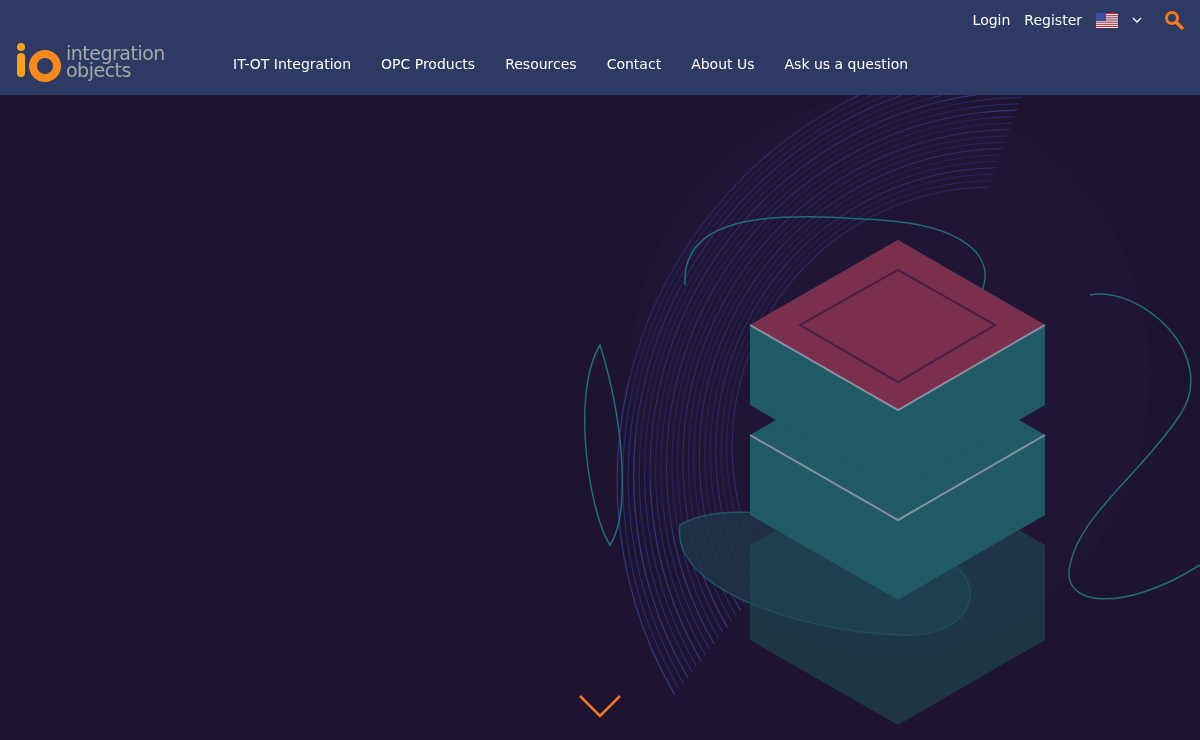 This screenshot has width=1200, height=740. What do you see at coordinates (1174, 20) in the screenshot?
I see `search-icon` at bounding box center [1174, 20].